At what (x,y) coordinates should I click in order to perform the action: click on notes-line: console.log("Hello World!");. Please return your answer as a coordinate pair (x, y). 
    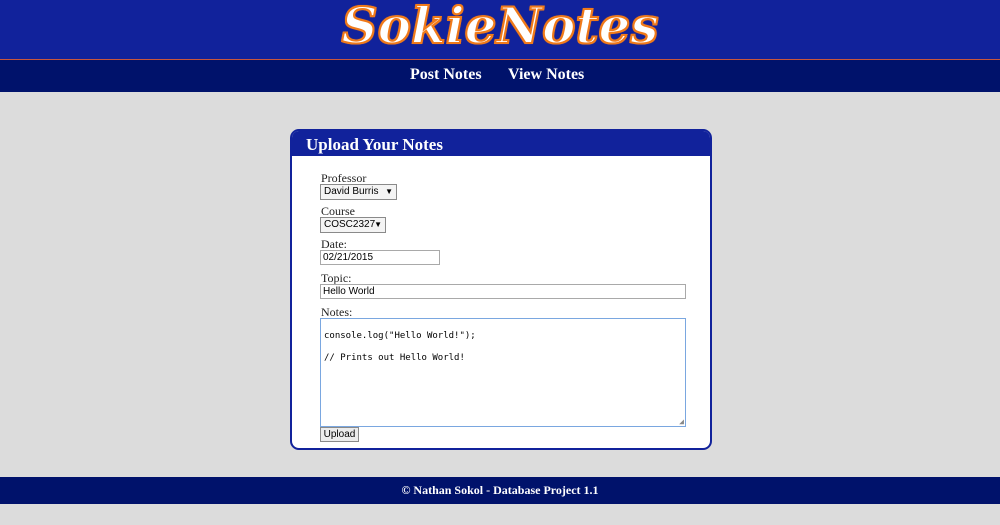
    Looking at the image, I should click on (400, 336).